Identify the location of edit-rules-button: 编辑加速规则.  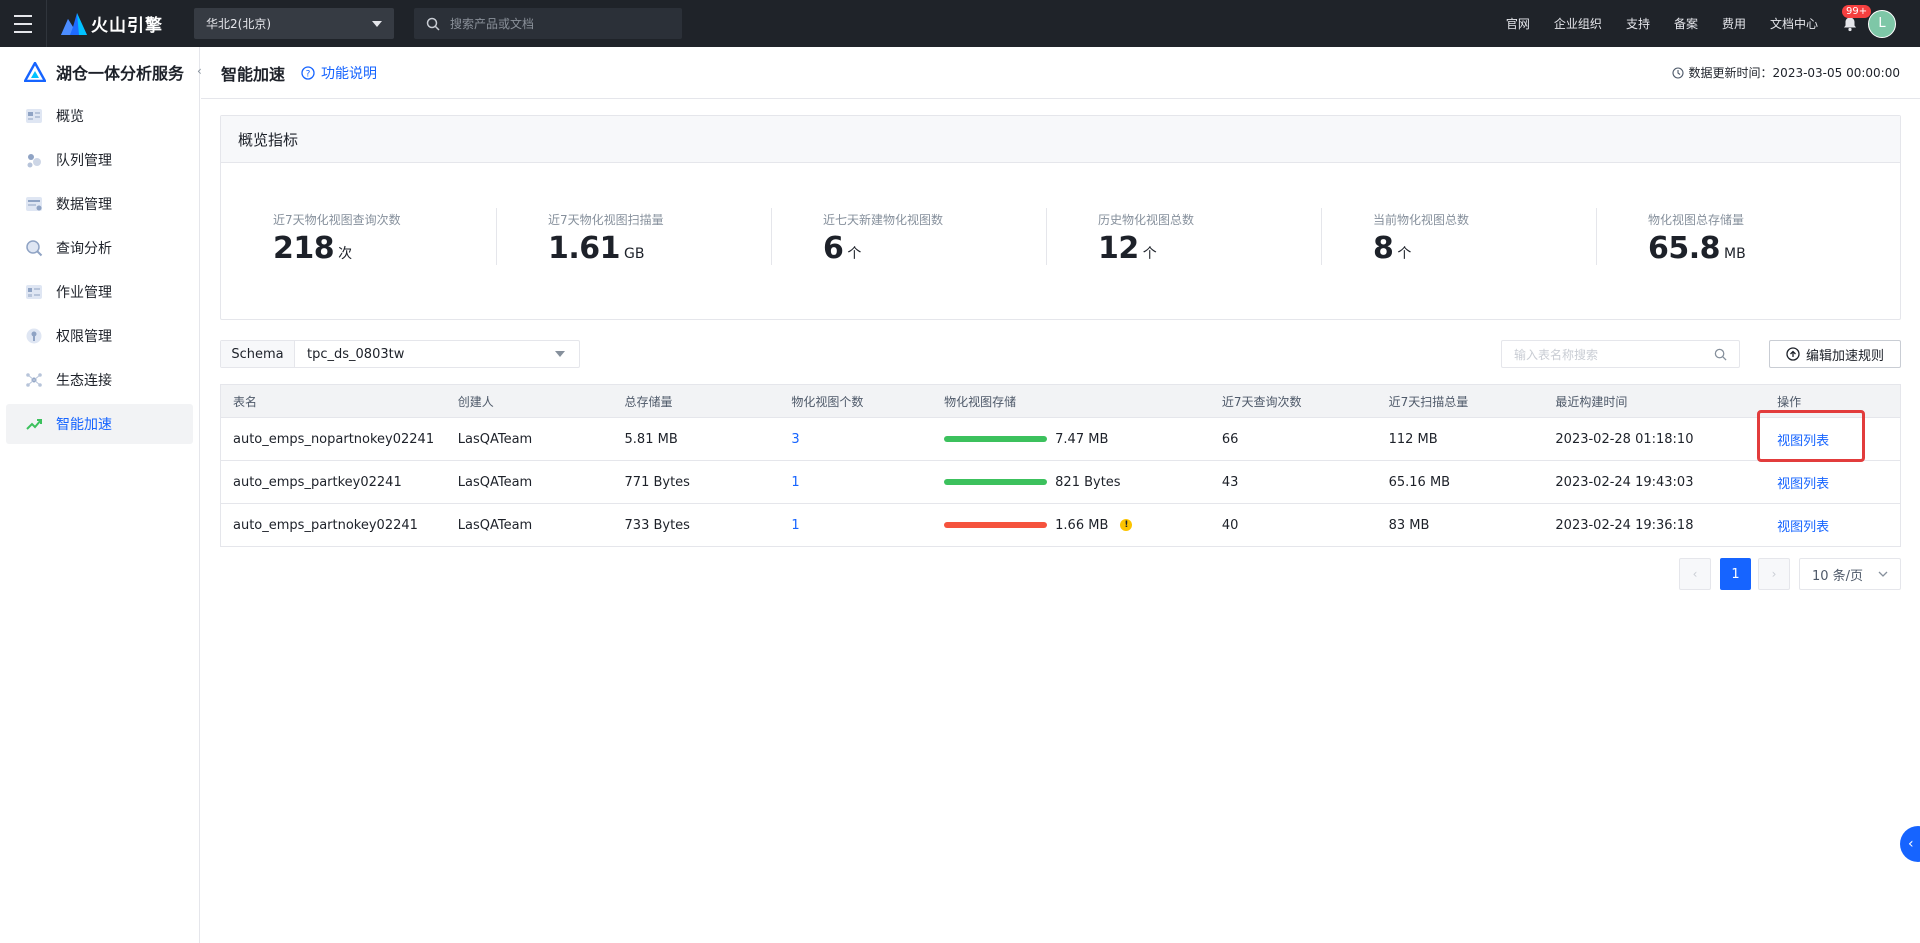
(1835, 354).